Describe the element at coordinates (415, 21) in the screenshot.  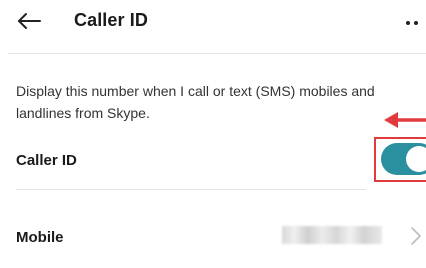
I see `more-options-icon` at that location.